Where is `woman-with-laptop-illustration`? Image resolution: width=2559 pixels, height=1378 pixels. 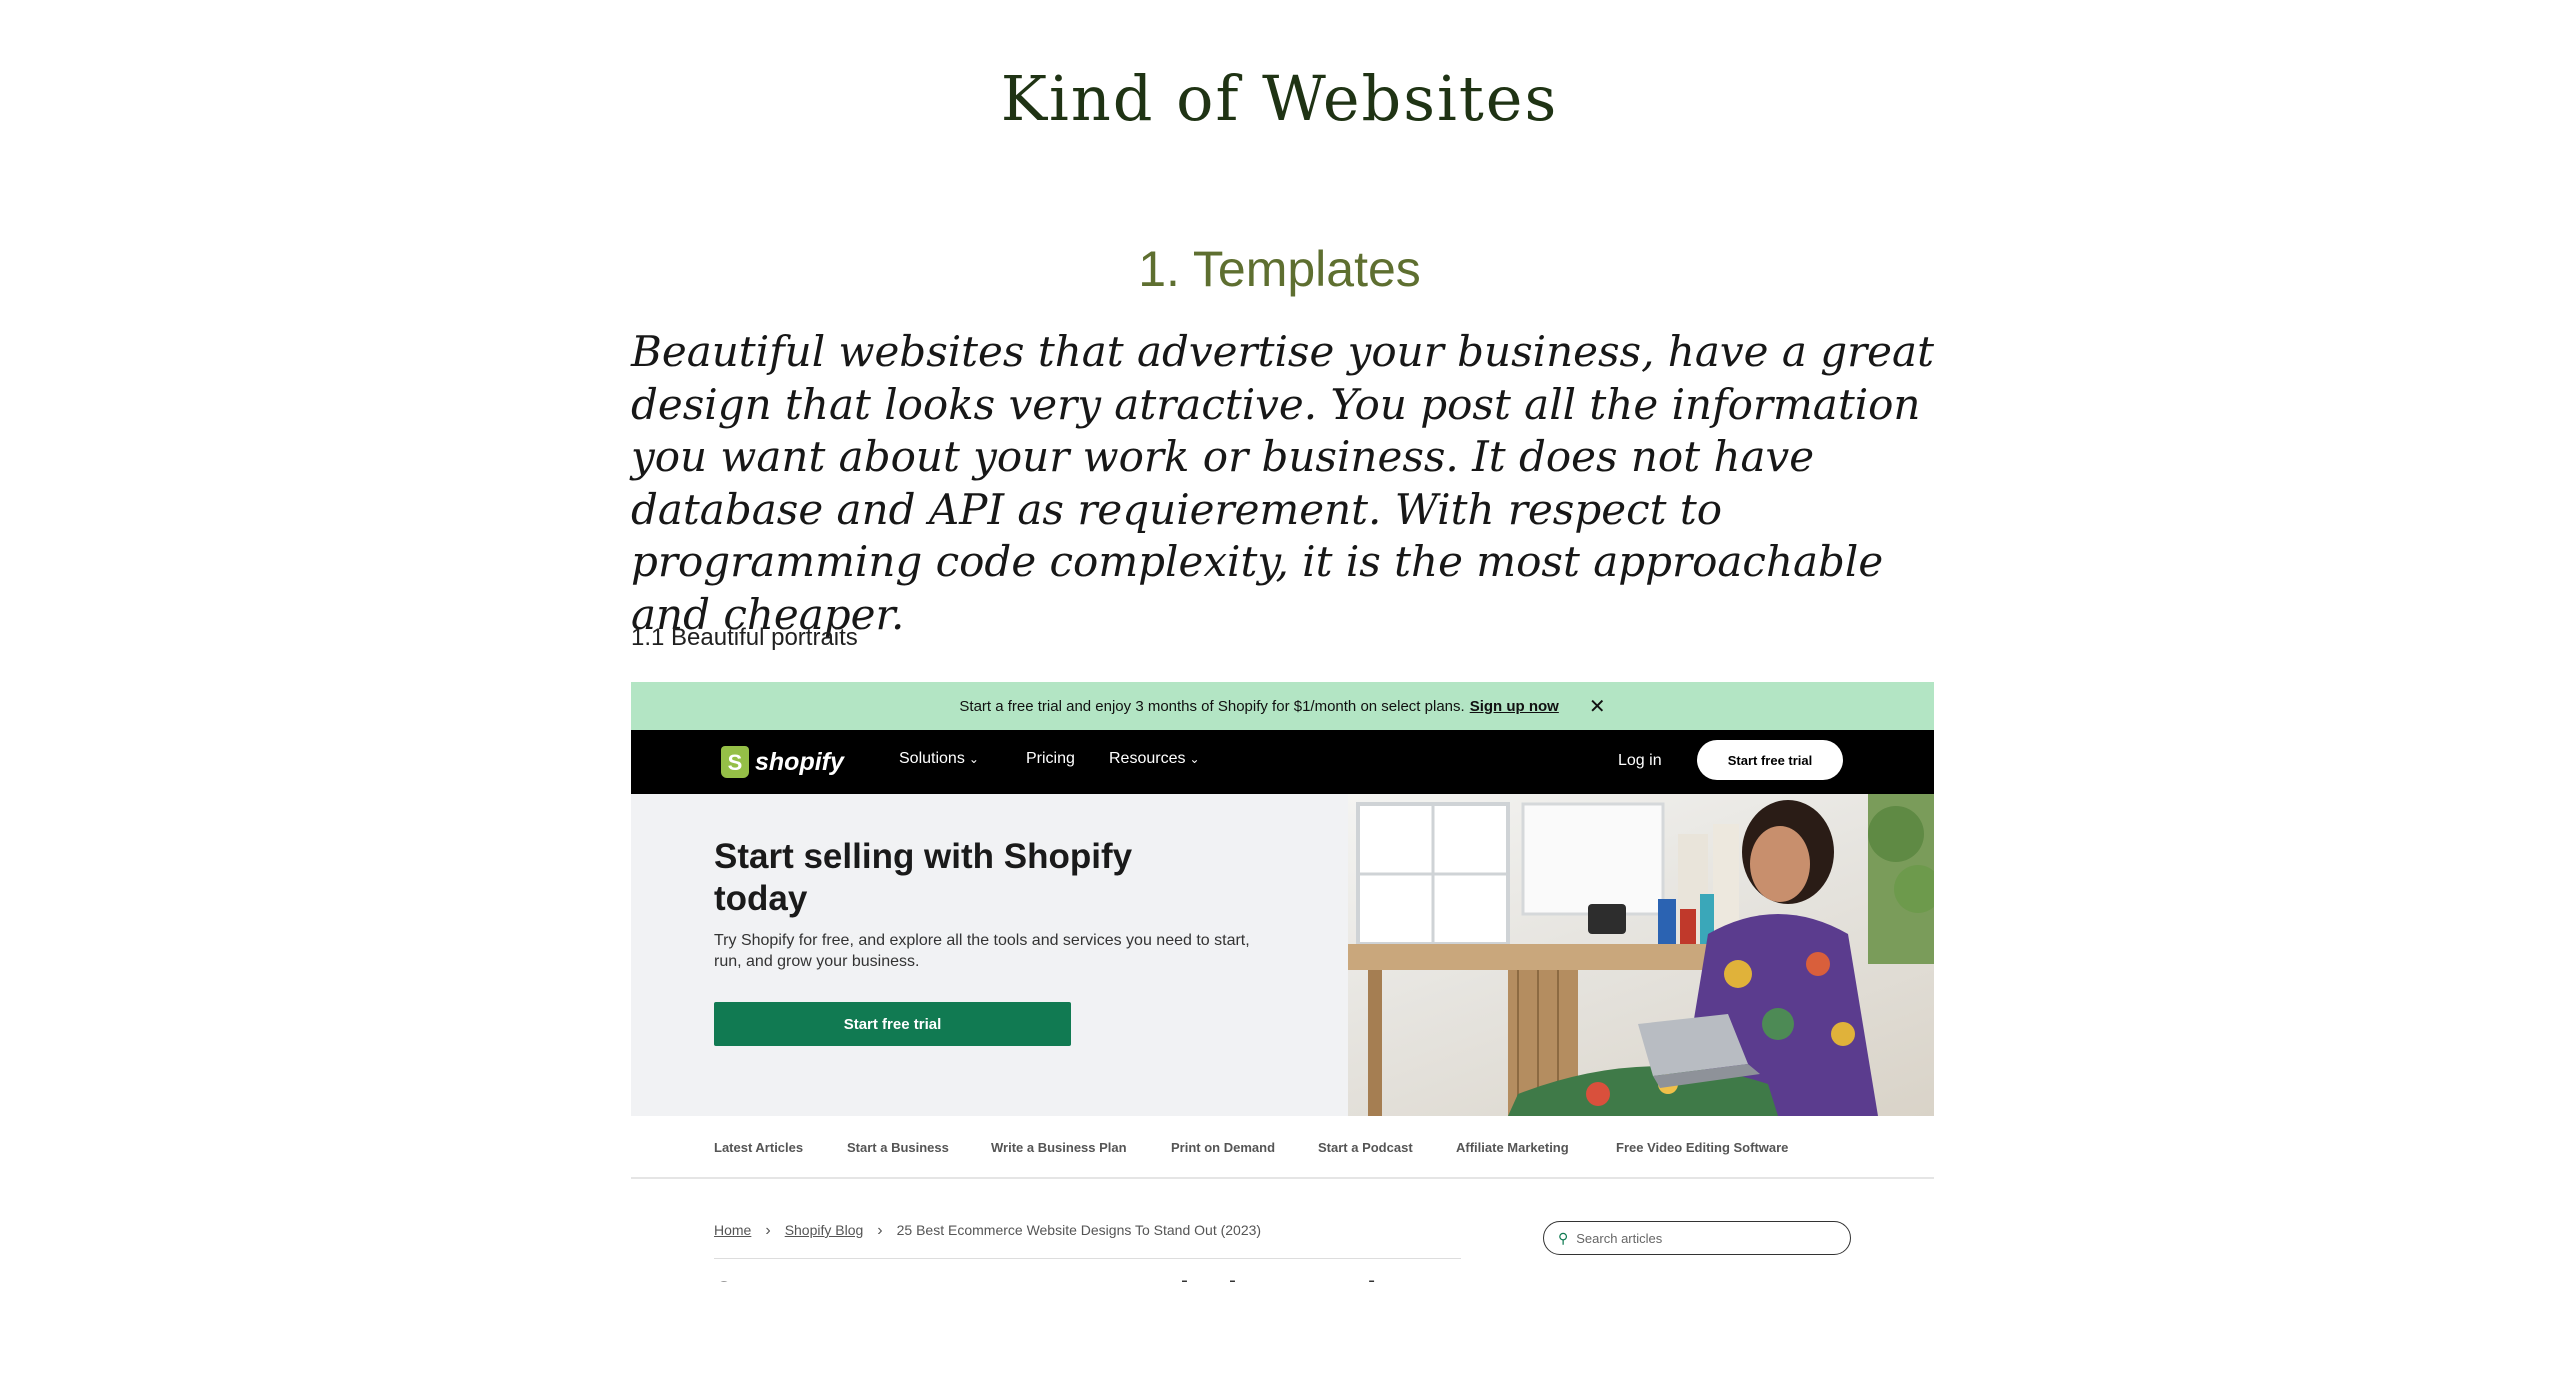
woman-with-laptop-illustration is located at coordinates (1641, 955).